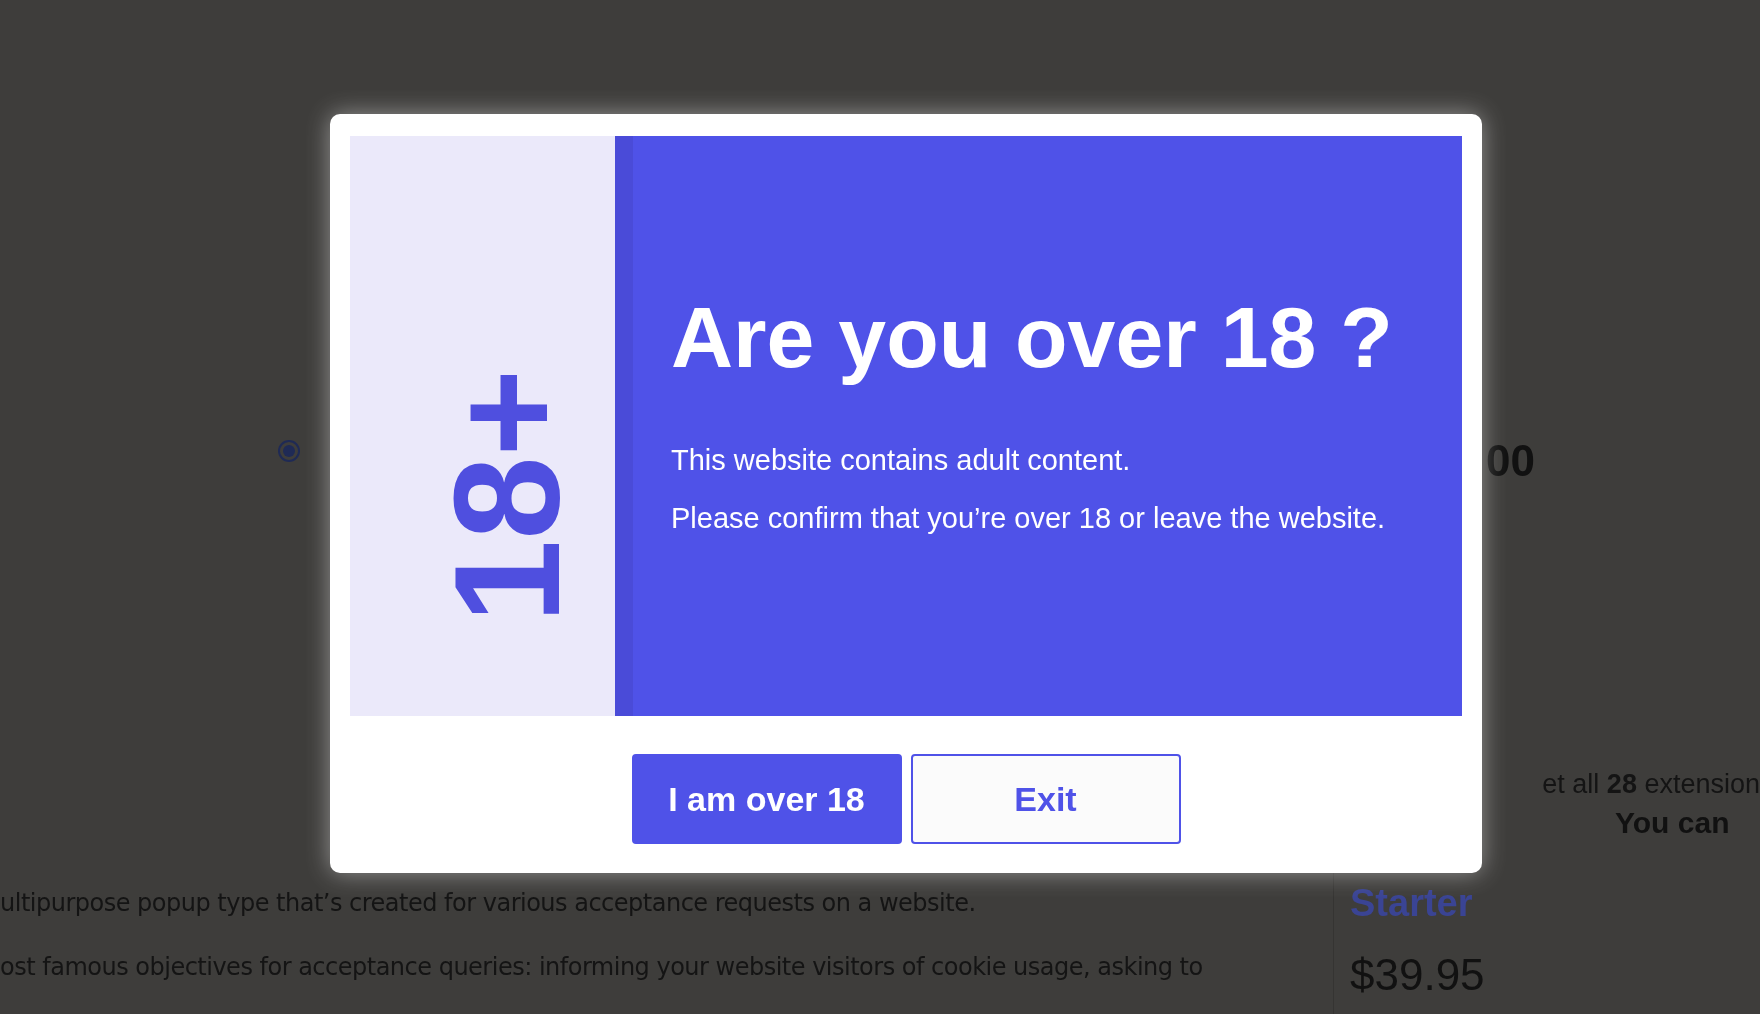 The height and width of the screenshot is (1014, 1760). What do you see at coordinates (766, 799) in the screenshot?
I see `confirm-button: I am over 18` at bounding box center [766, 799].